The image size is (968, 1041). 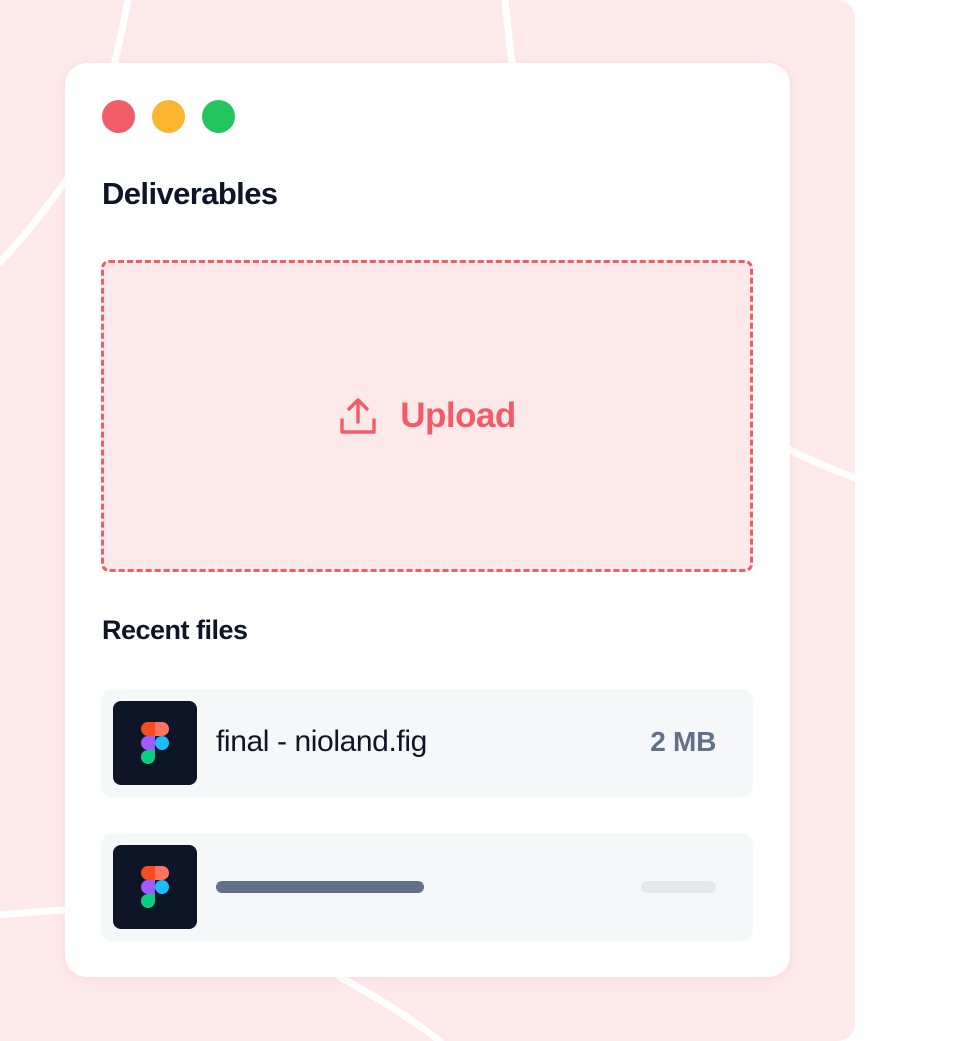 I want to click on file-row: final - nioland.fig 2 MB, so click(x=427, y=743).